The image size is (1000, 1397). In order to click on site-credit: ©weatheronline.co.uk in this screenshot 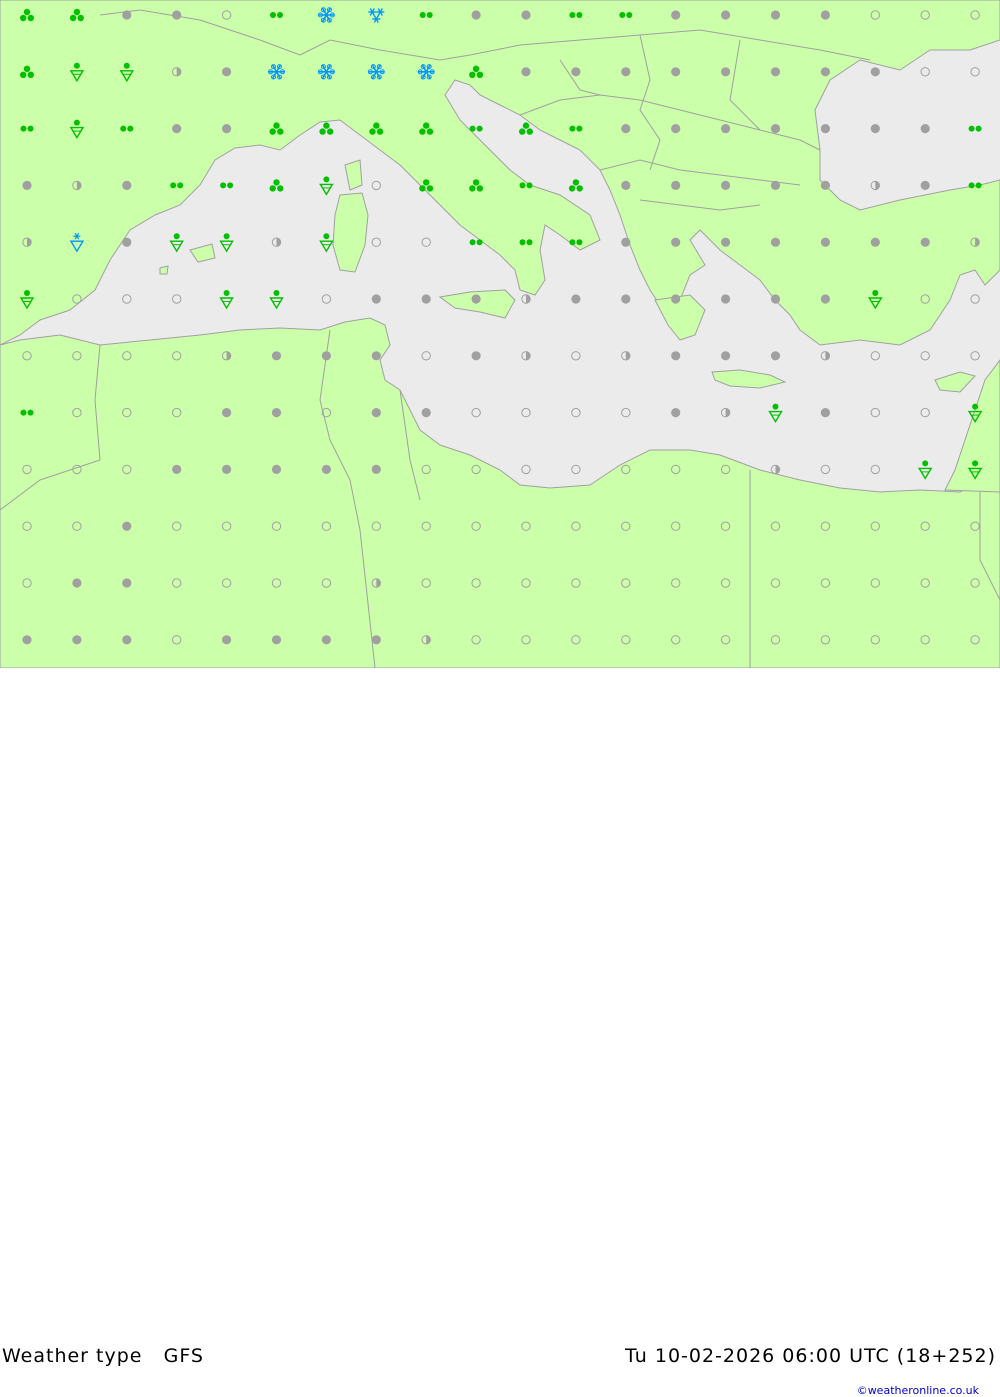, I will do `click(918, 1390)`.